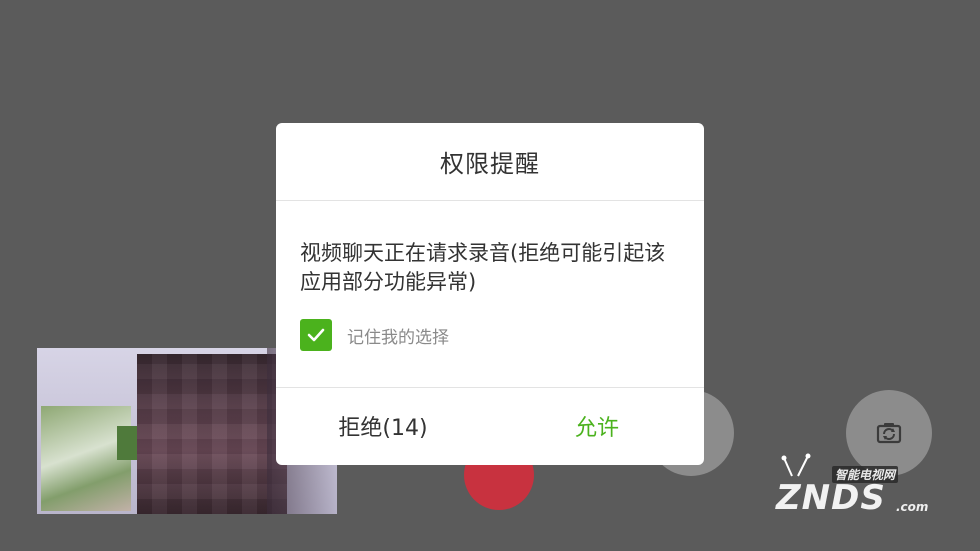  I want to click on dialog-buttons: 拒绝(14) 允许, so click(490, 426).